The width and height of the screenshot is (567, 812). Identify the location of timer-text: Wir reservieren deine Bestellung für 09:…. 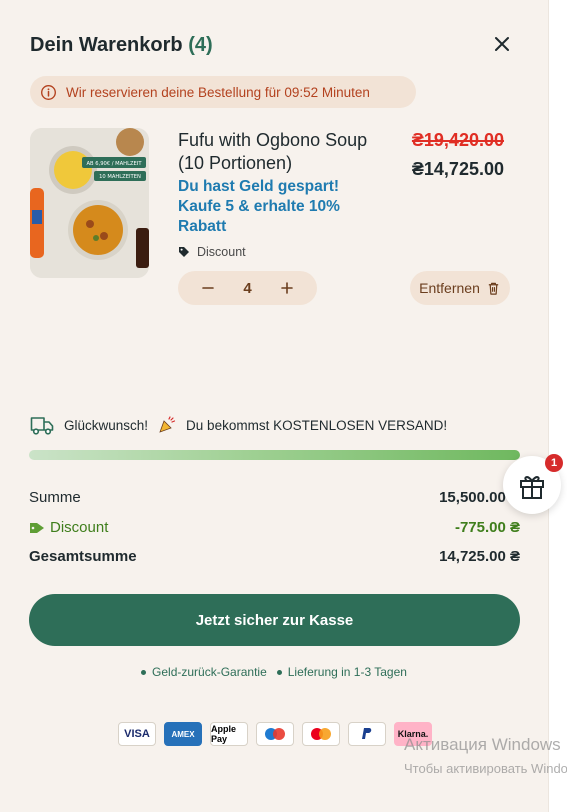
(218, 92).